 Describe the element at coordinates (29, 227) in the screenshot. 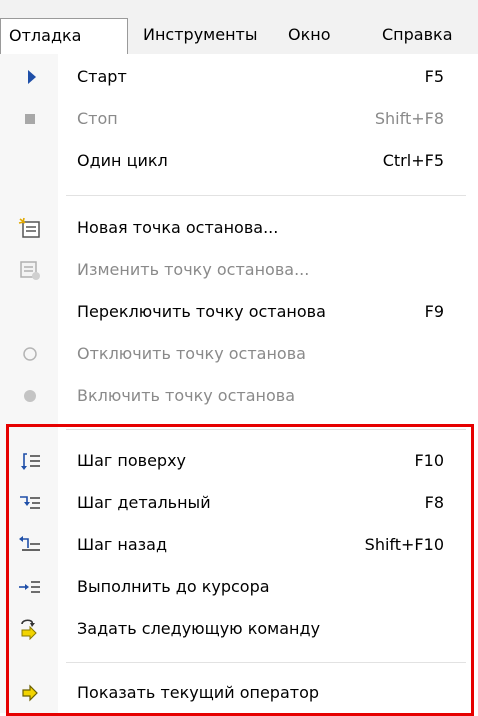

I see `new-breakpoint-icon` at that location.